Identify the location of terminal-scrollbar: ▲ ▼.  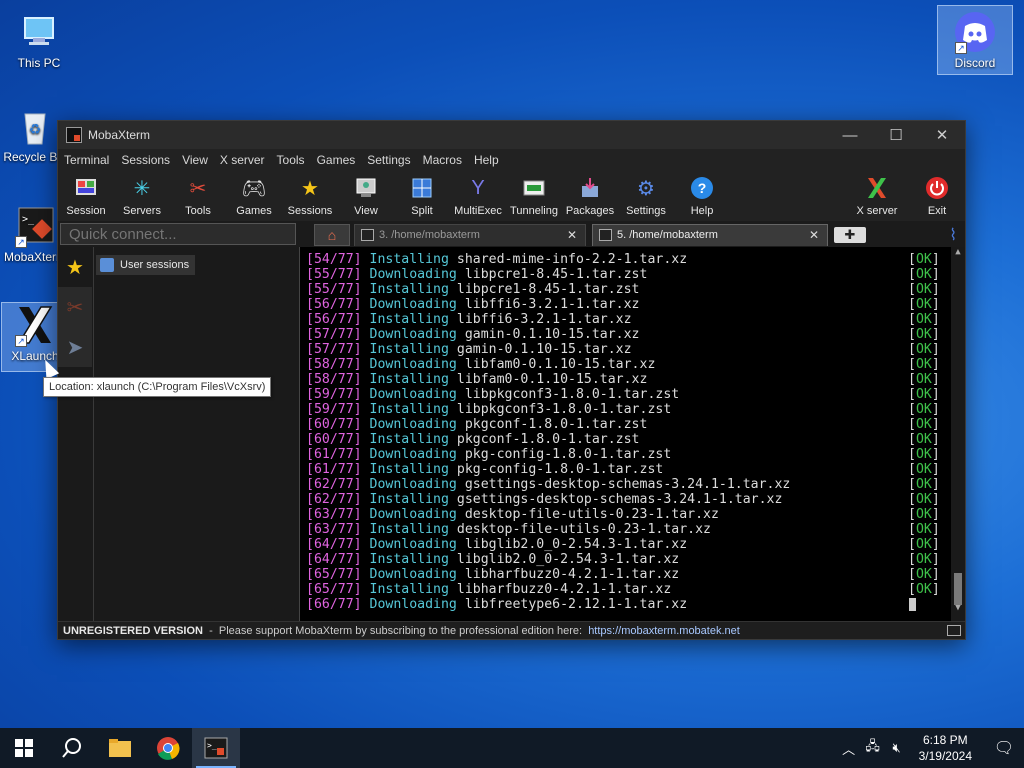
(958, 434).